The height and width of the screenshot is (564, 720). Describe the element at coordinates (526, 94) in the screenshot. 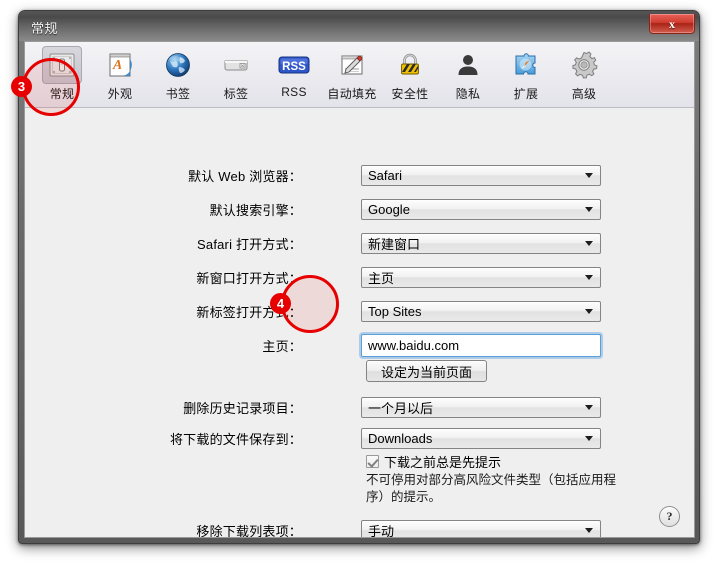

I see `toolbar-item-label: 扩展` at that location.